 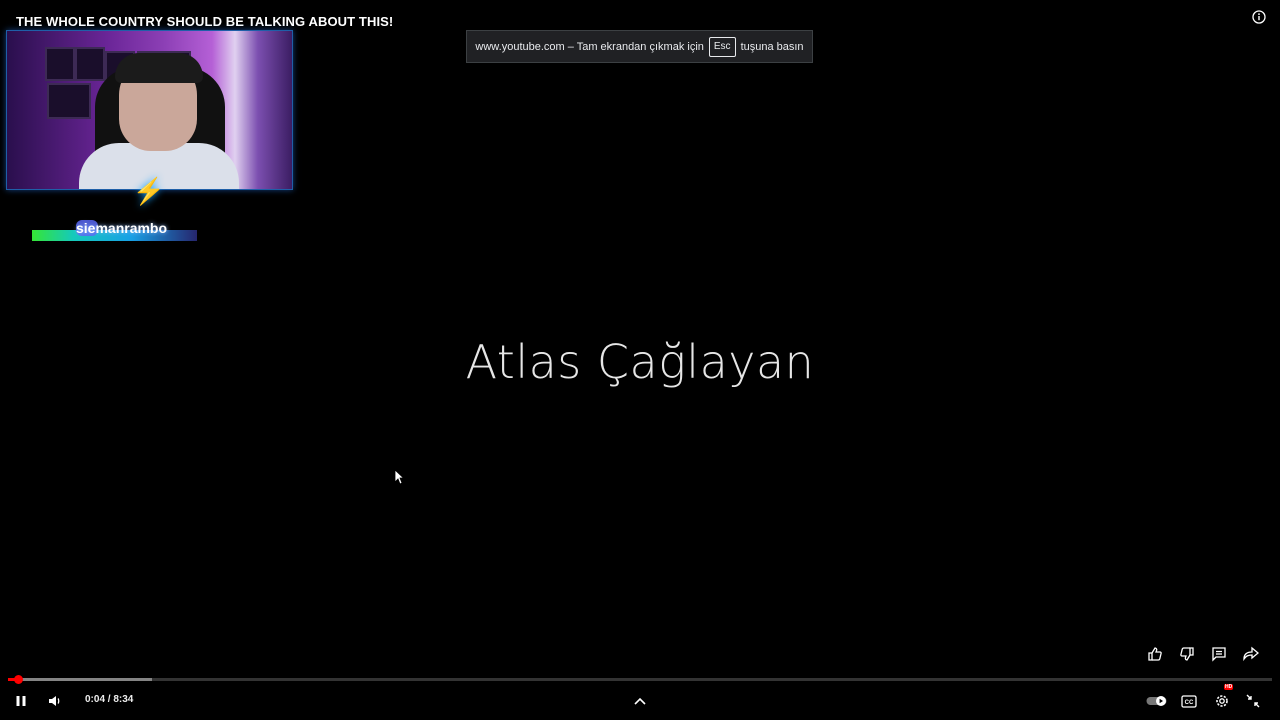 I want to click on chevron-up-icon, so click(x=640, y=701).